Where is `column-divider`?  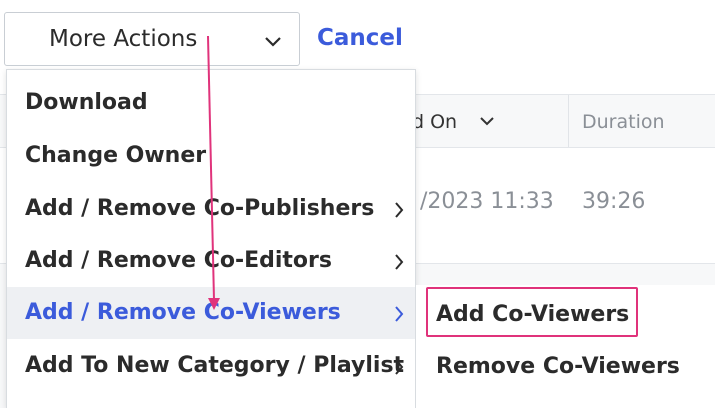 column-divider is located at coordinates (568, 121).